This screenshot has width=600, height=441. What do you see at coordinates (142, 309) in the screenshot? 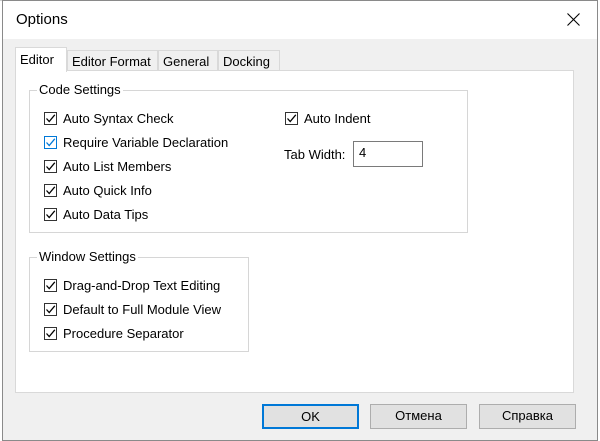
I see `checkbox-label: Default to Full Module View` at bounding box center [142, 309].